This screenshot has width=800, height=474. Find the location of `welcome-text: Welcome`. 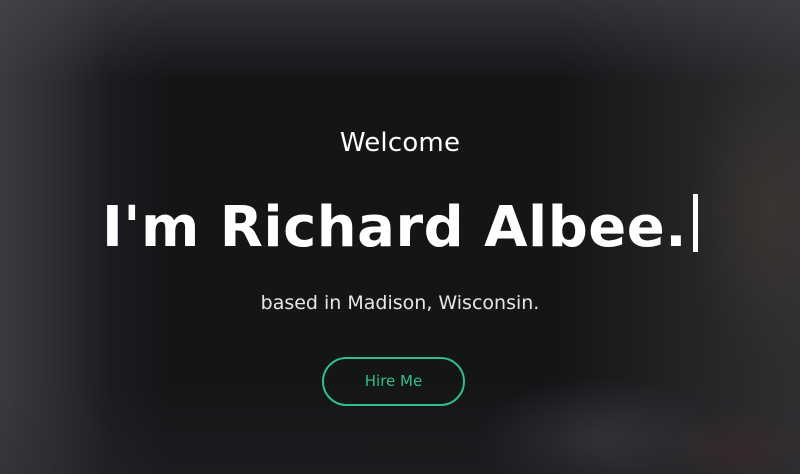

welcome-text: Welcome is located at coordinates (400, 143).